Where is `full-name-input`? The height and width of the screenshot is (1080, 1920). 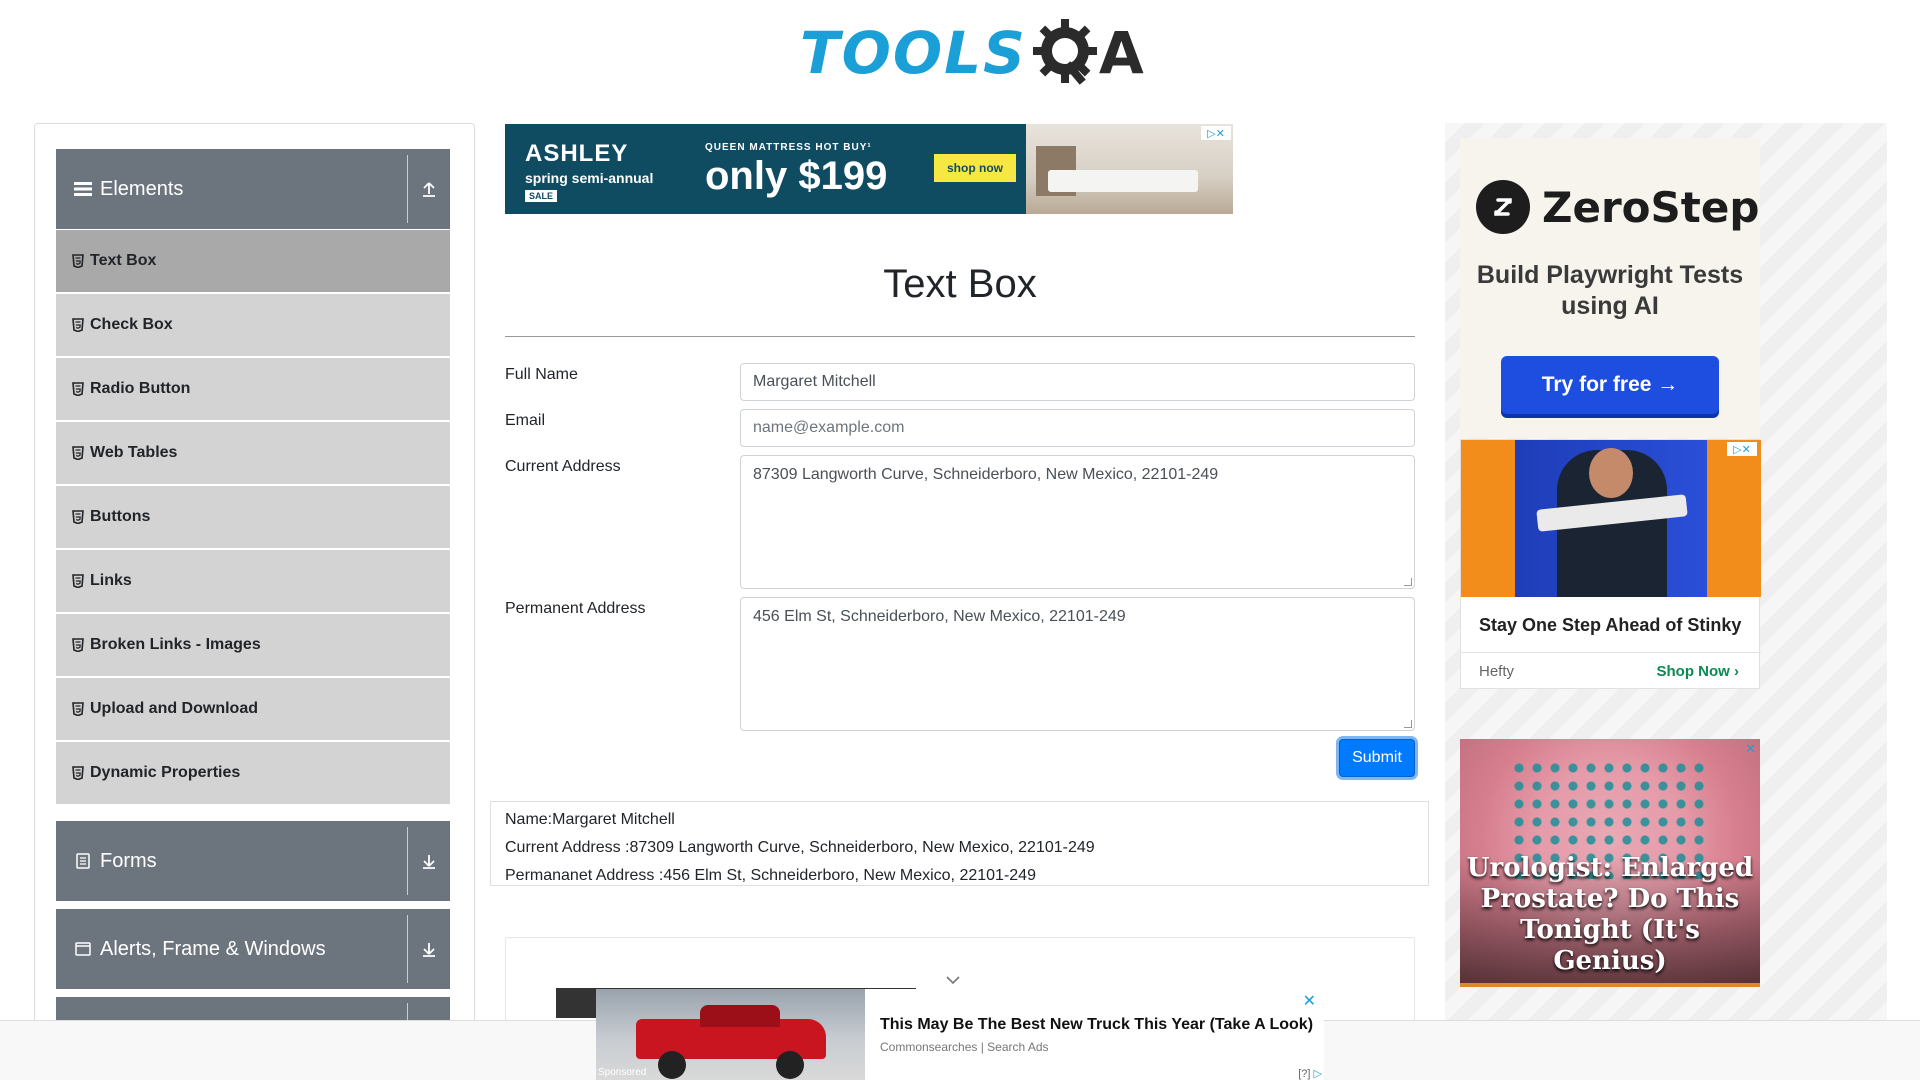
full-name-input is located at coordinates (1077, 382).